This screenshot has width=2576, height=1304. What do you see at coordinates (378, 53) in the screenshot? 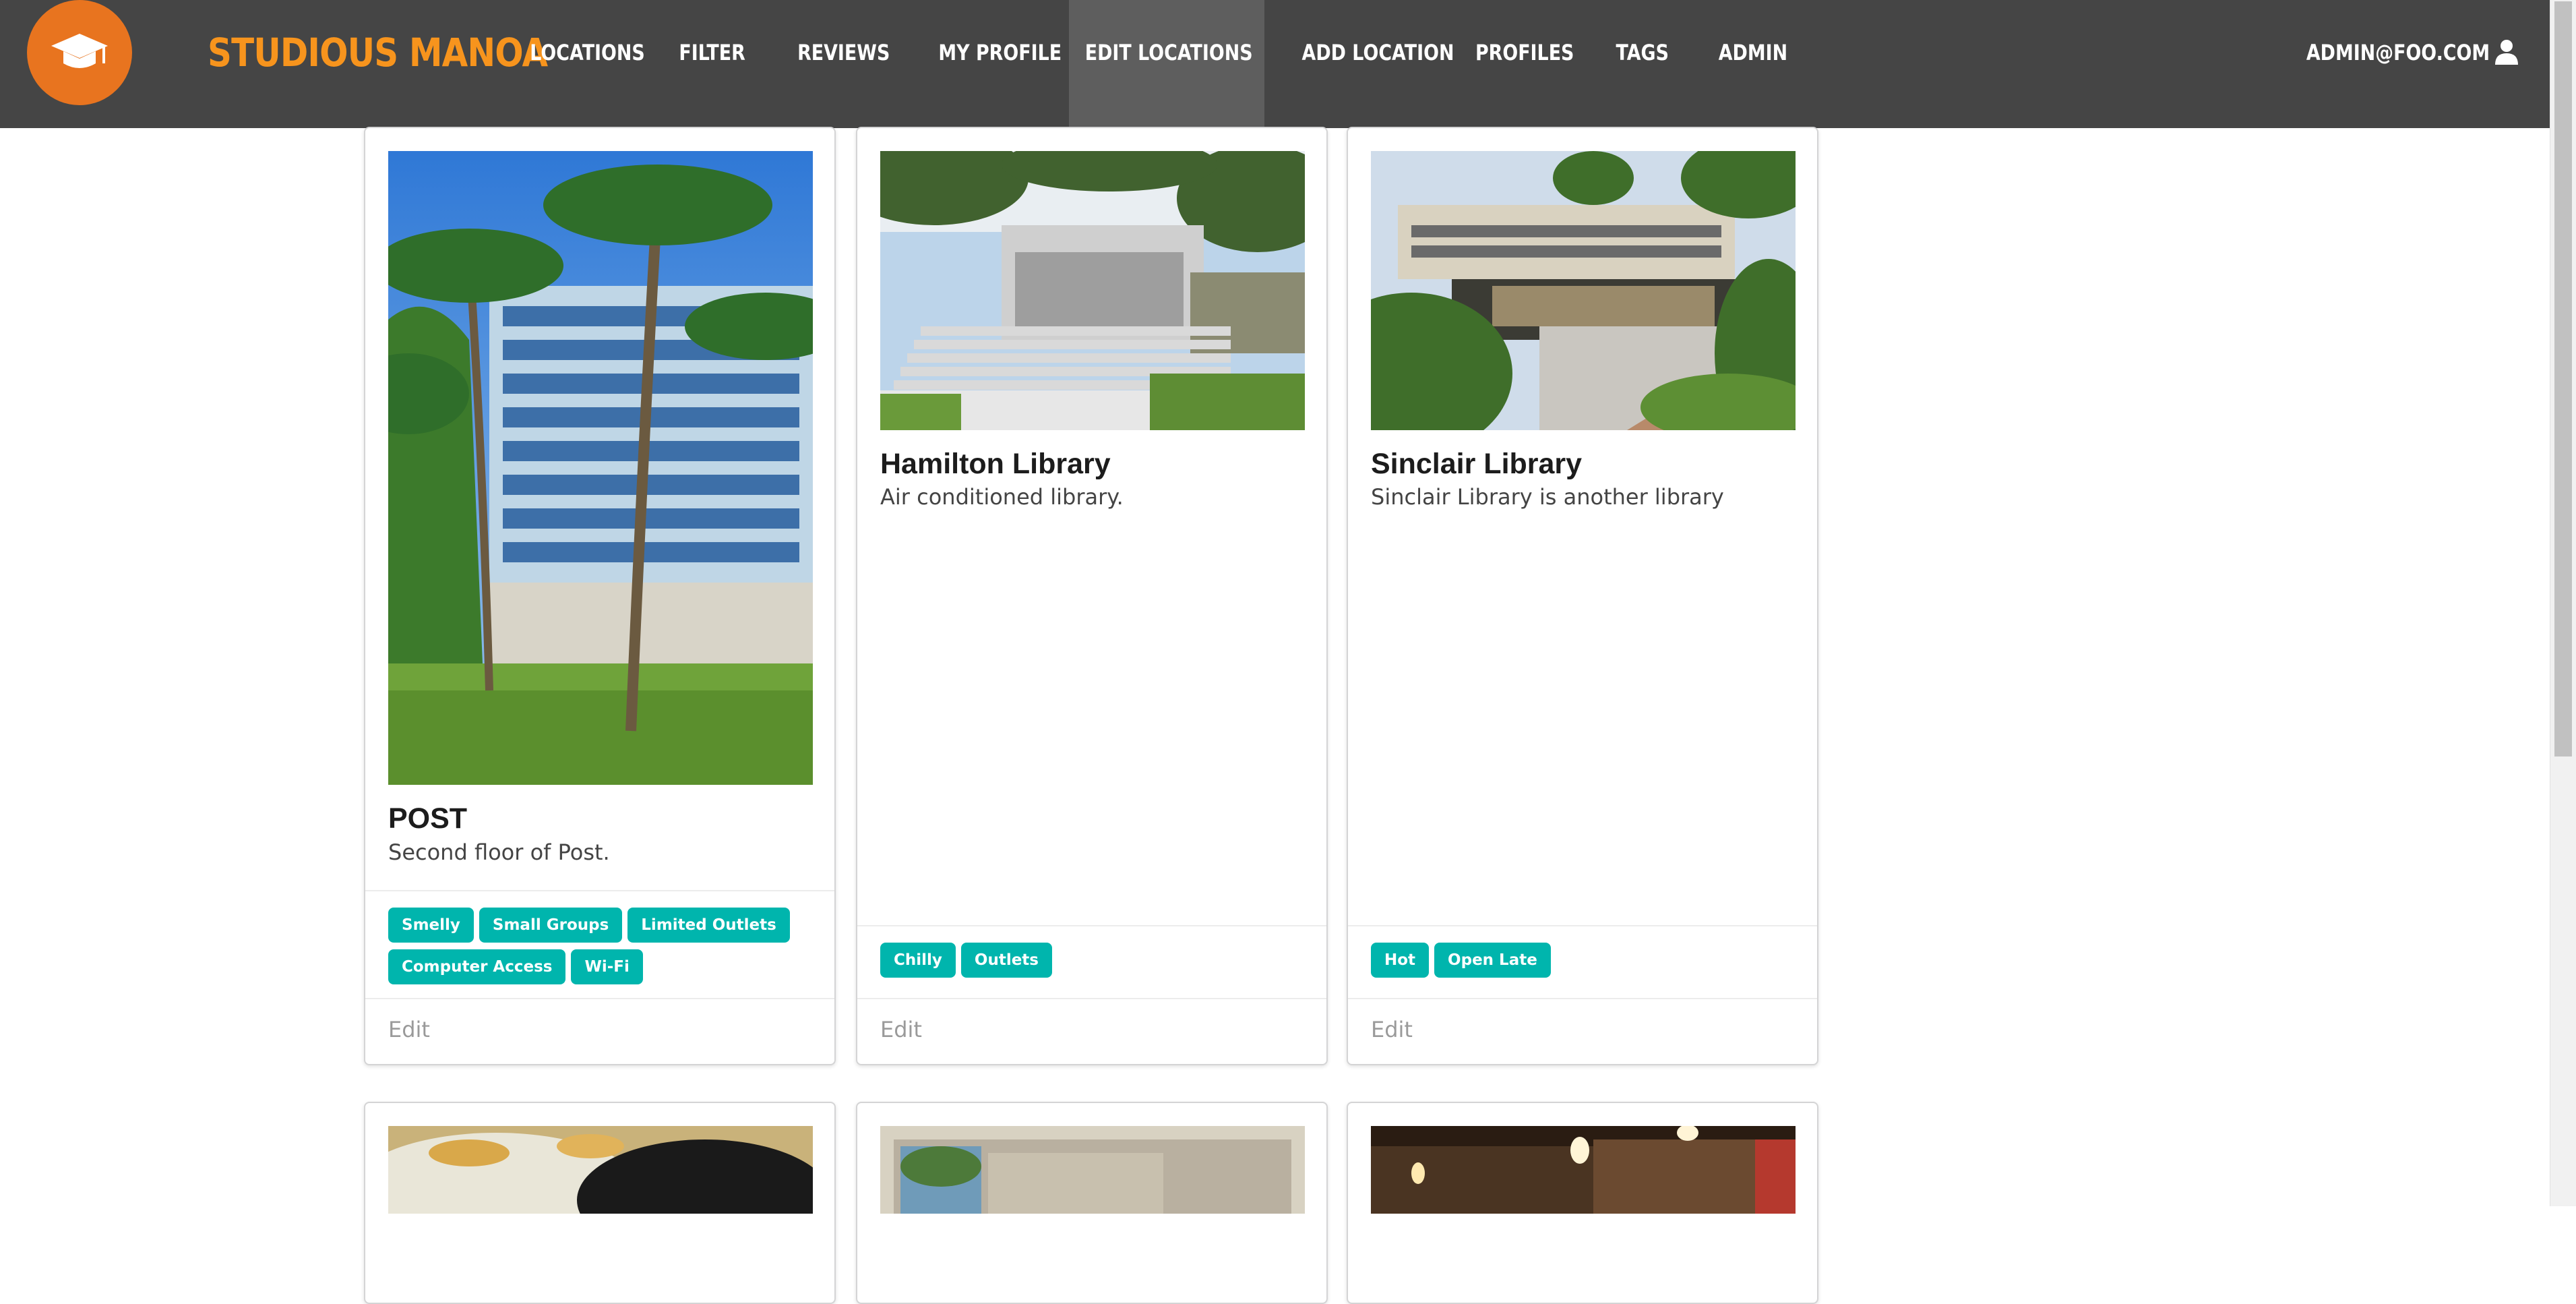
I see `brand-title: STUDIOUS MANOA` at bounding box center [378, 53].